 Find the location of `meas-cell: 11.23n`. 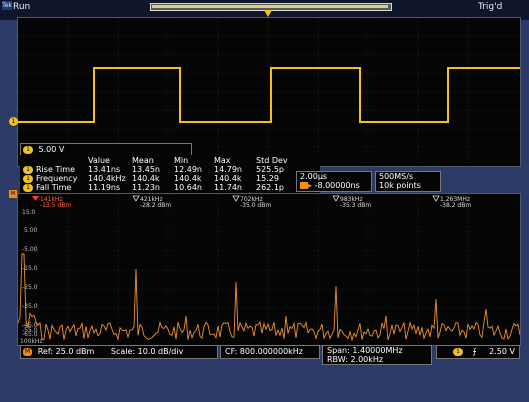

meas-cell: 11.23n is located at coordinates (146, 187).